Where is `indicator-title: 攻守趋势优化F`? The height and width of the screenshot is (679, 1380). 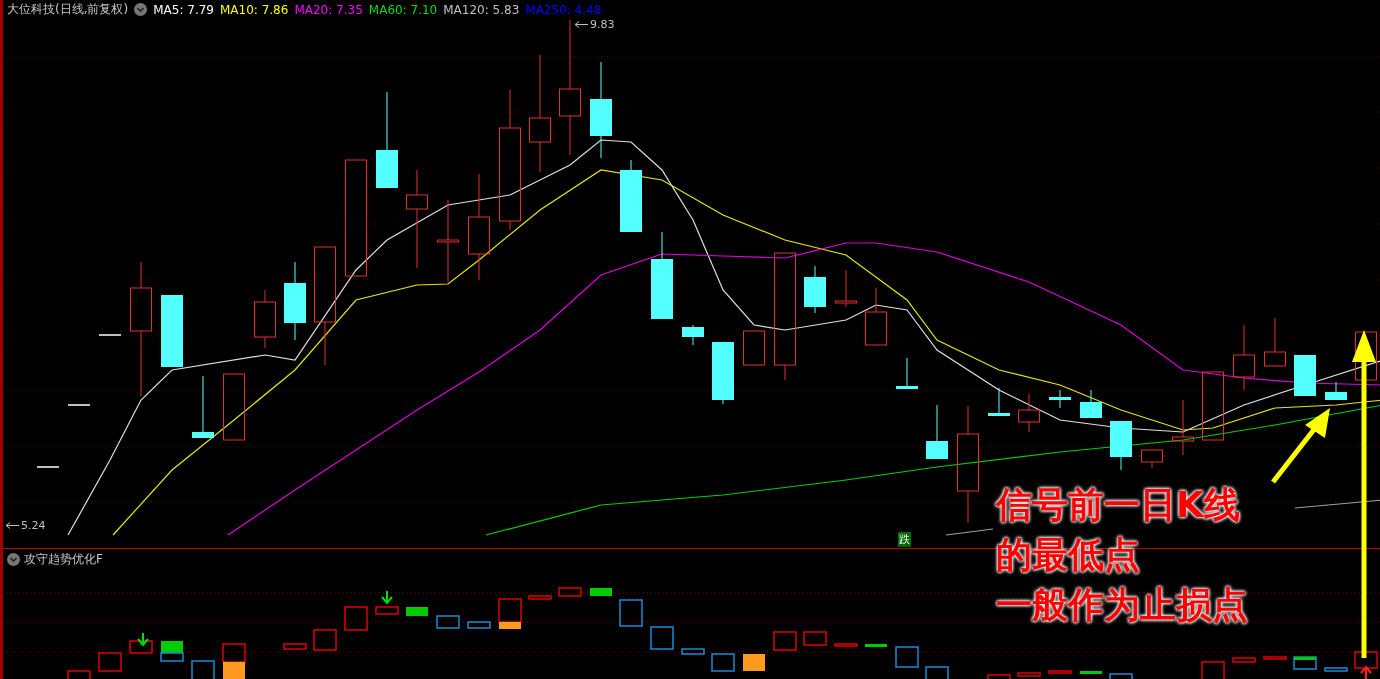
indicator-title: 攻守趋势优化F is located at coordinates (63, 559).